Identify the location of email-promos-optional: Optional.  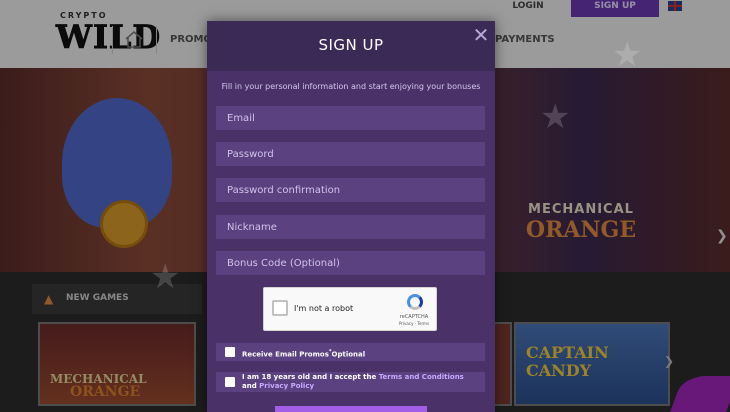
(348, 354).